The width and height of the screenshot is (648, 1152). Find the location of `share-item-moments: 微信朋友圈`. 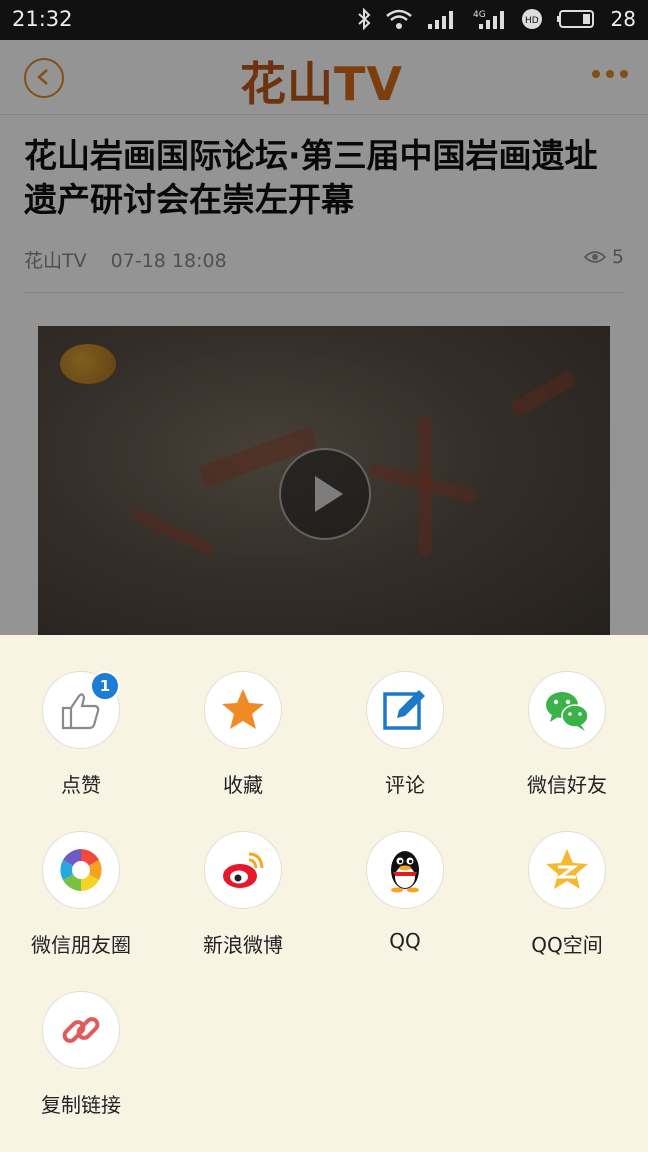

share-item-moments: 微信朋友圈 is located at coordinates (81, 876).